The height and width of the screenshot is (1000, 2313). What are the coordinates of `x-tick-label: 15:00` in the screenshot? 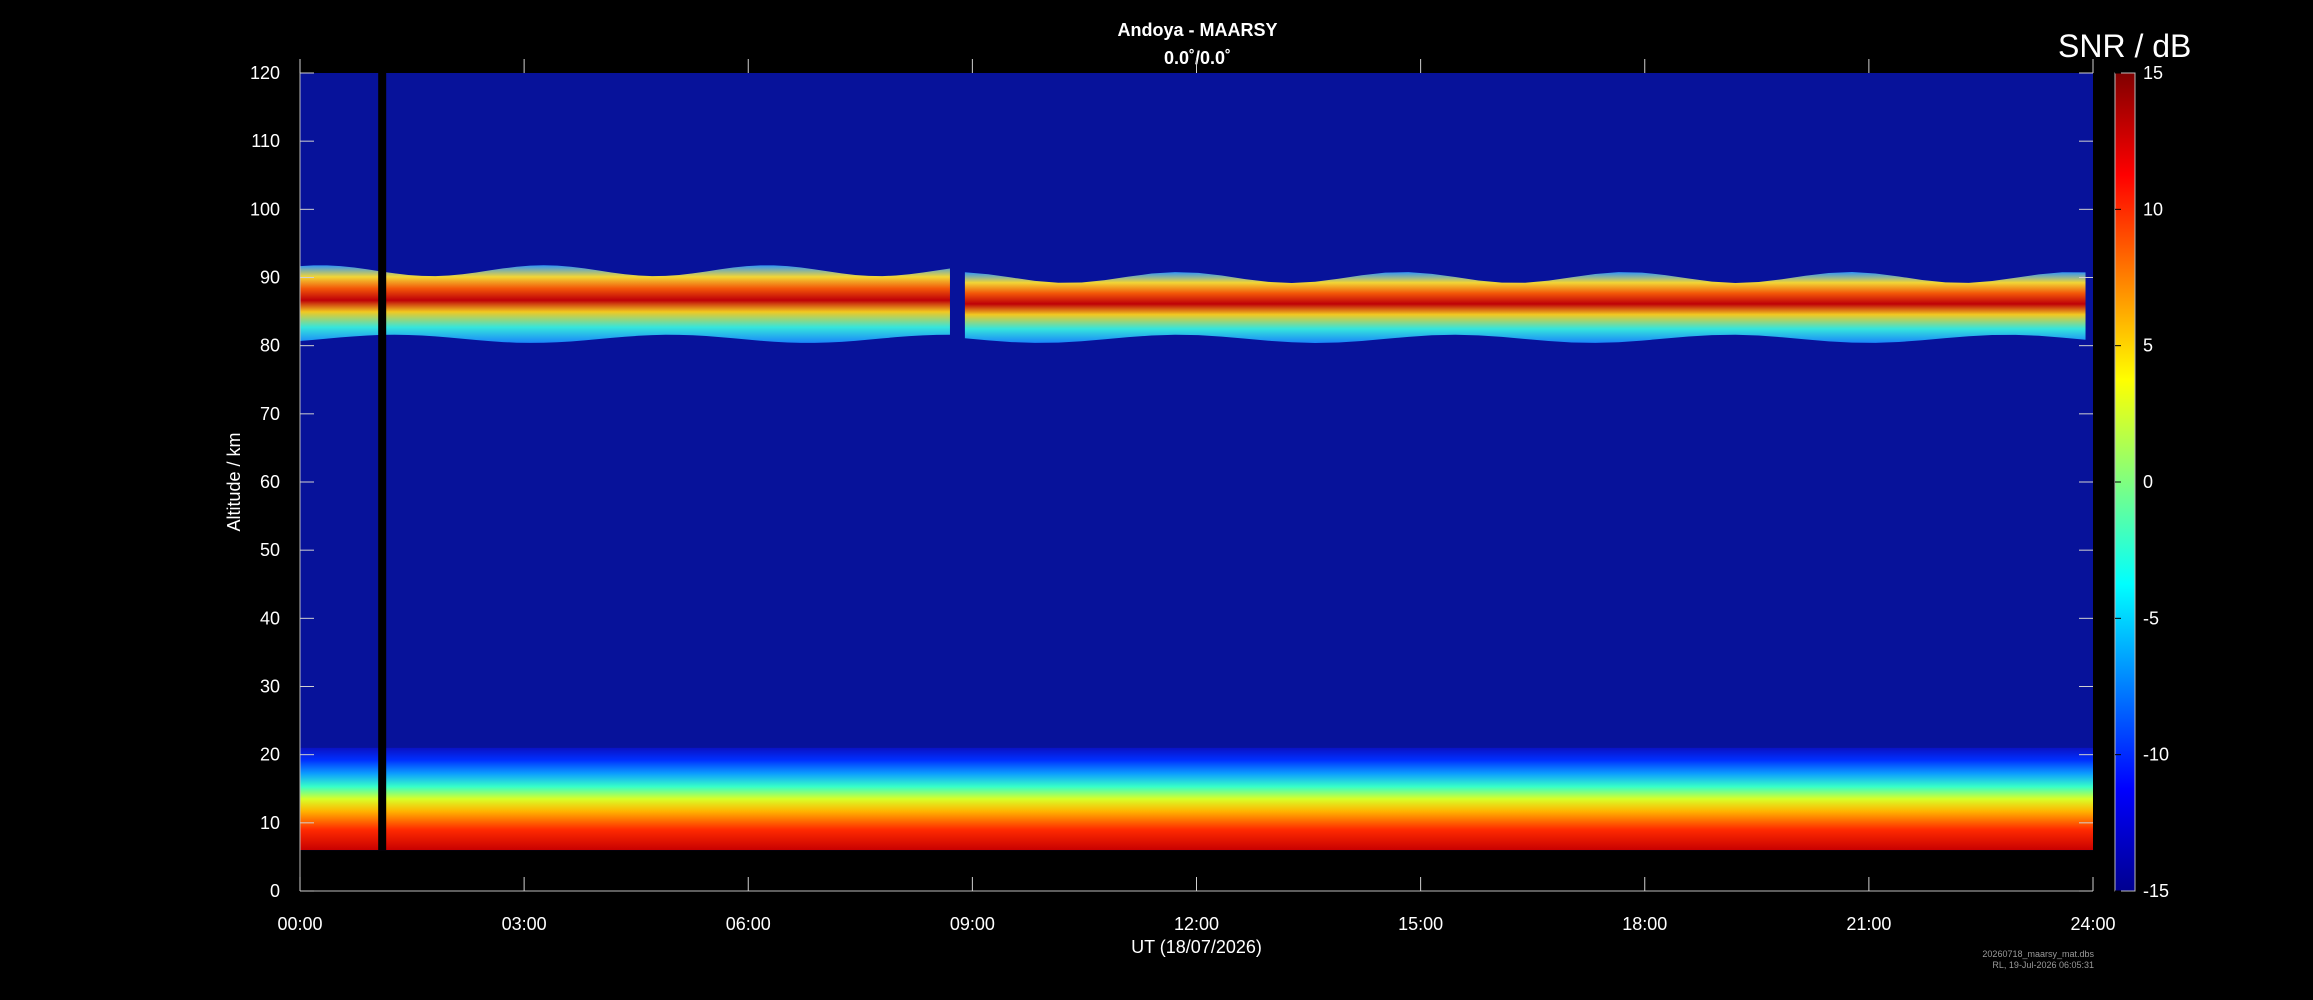 It's located at (1420, 924).